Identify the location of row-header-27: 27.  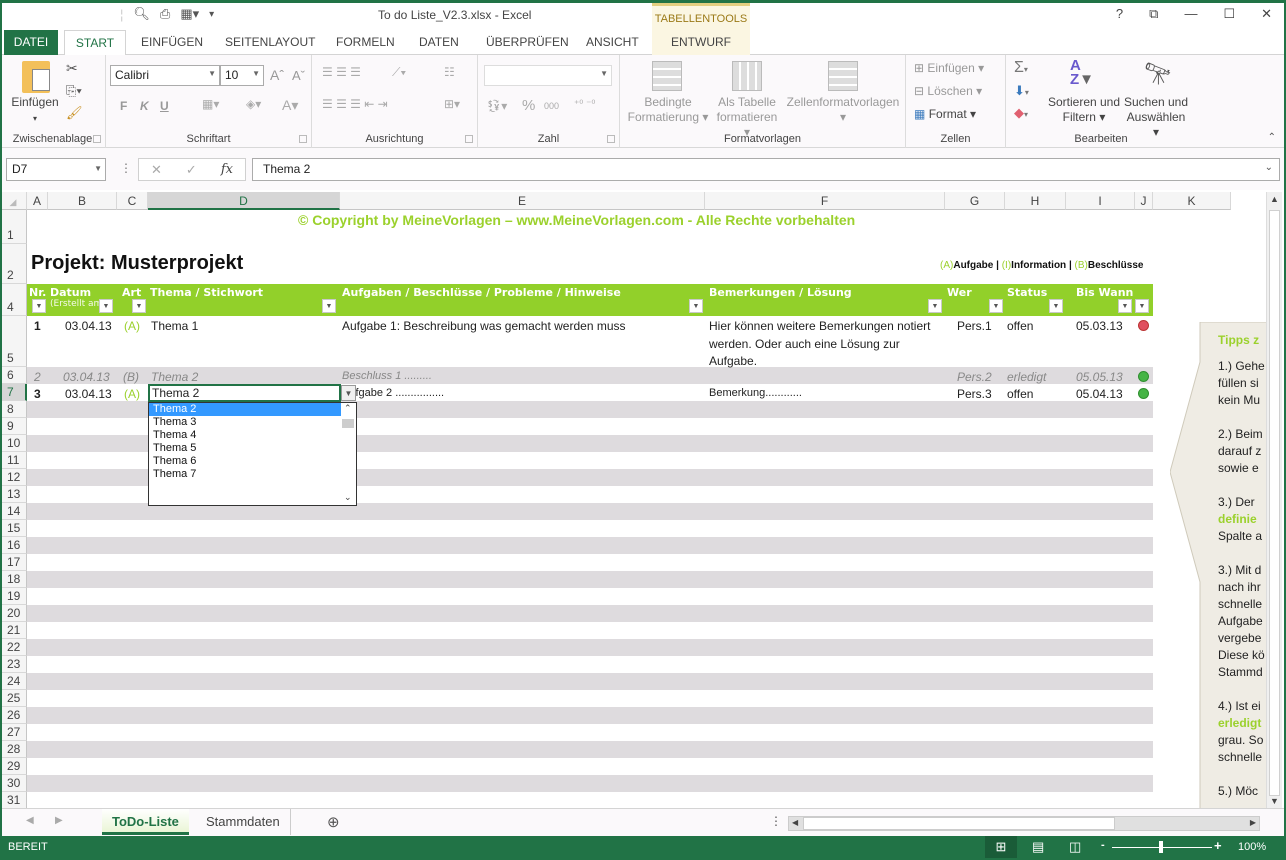
(13, 732).